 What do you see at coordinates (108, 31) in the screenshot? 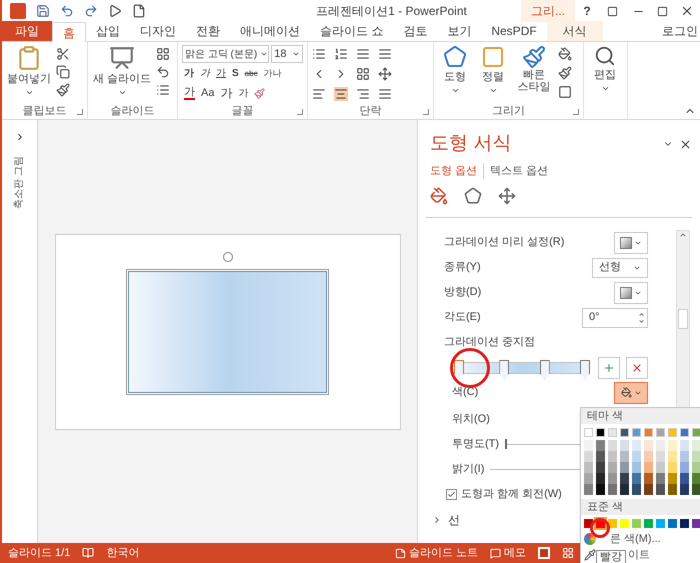
I see `ribbon-tab: 삽입` at bounding box center [108, 31].